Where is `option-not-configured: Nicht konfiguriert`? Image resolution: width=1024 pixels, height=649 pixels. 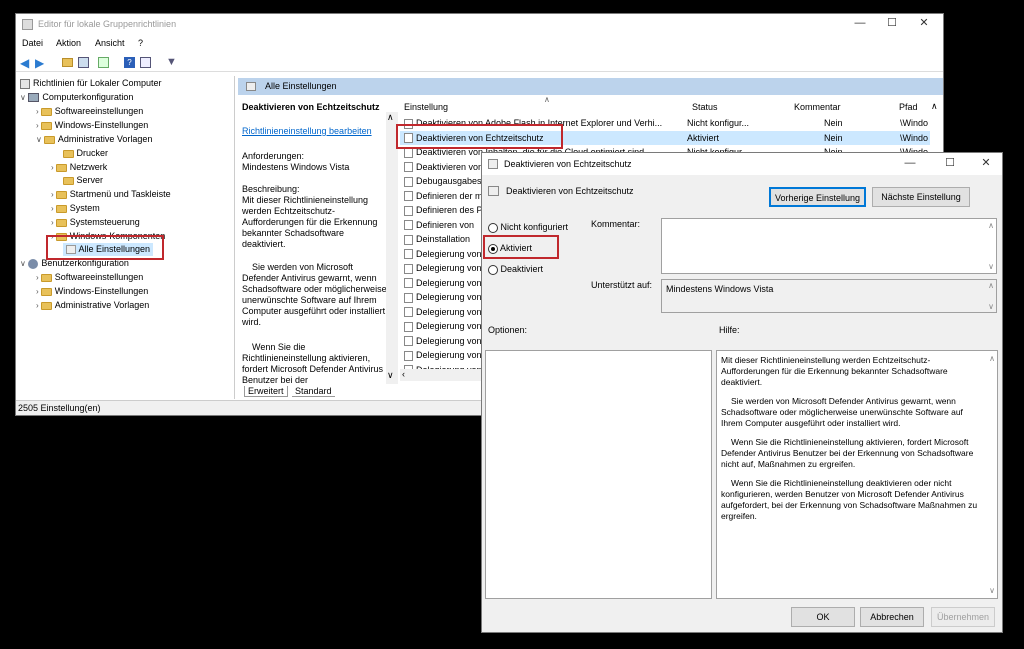
option-not-configured: Nicht konfiguriert is located at coordinates (528, 227).